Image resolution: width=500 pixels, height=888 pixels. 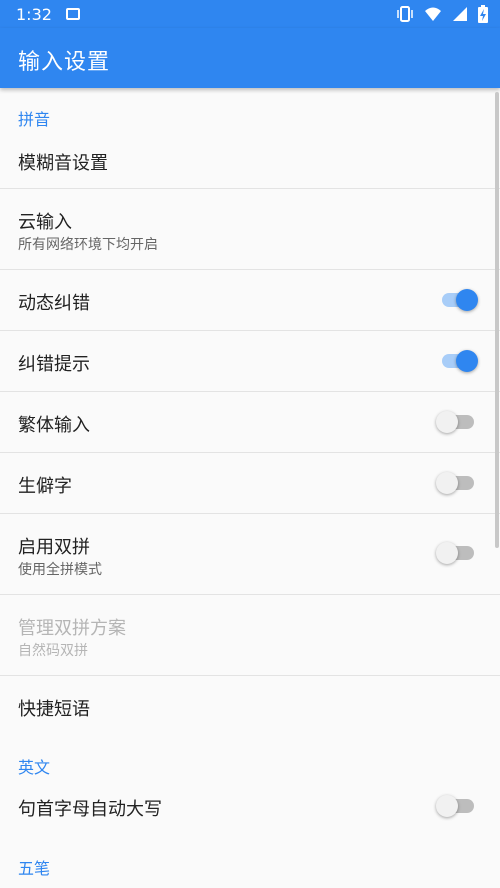 I want to click on setting-title: 动态纠错, so click(x=54, y=303).